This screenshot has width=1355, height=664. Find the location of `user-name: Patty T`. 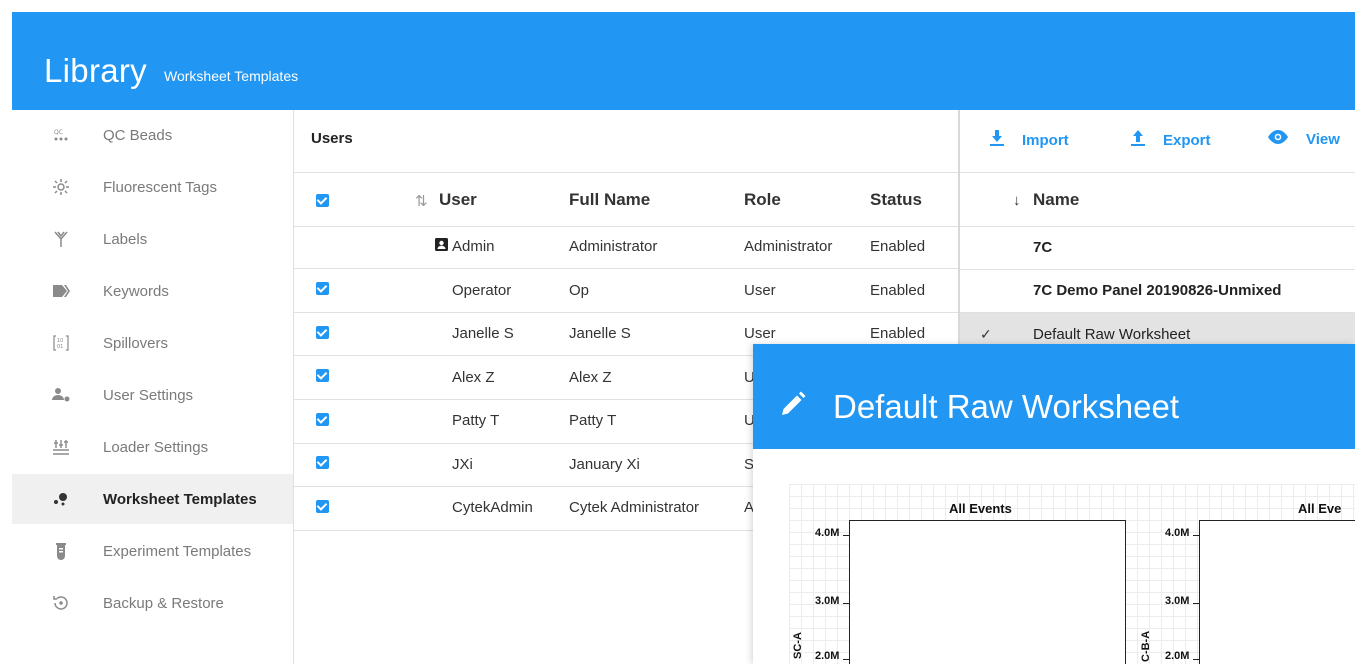

user-name: Patty T is located at coordinates (476, 420).